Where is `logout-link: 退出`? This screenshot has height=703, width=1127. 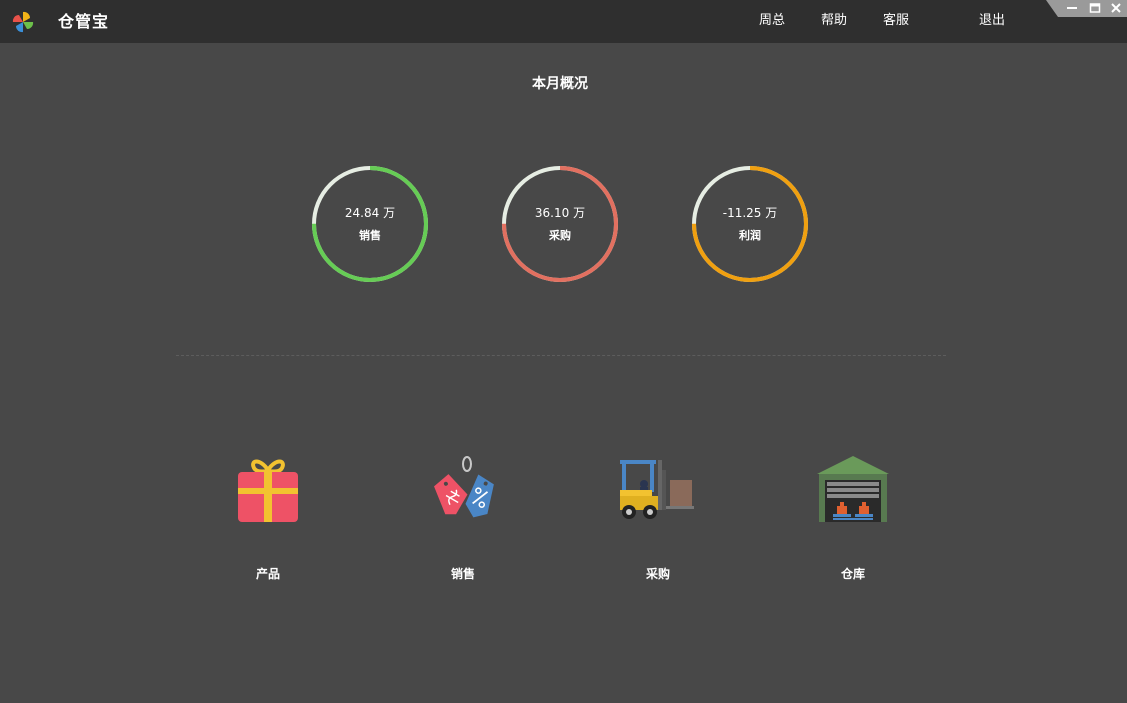 logout-link: 退出 is located at coordinates (992, 21).